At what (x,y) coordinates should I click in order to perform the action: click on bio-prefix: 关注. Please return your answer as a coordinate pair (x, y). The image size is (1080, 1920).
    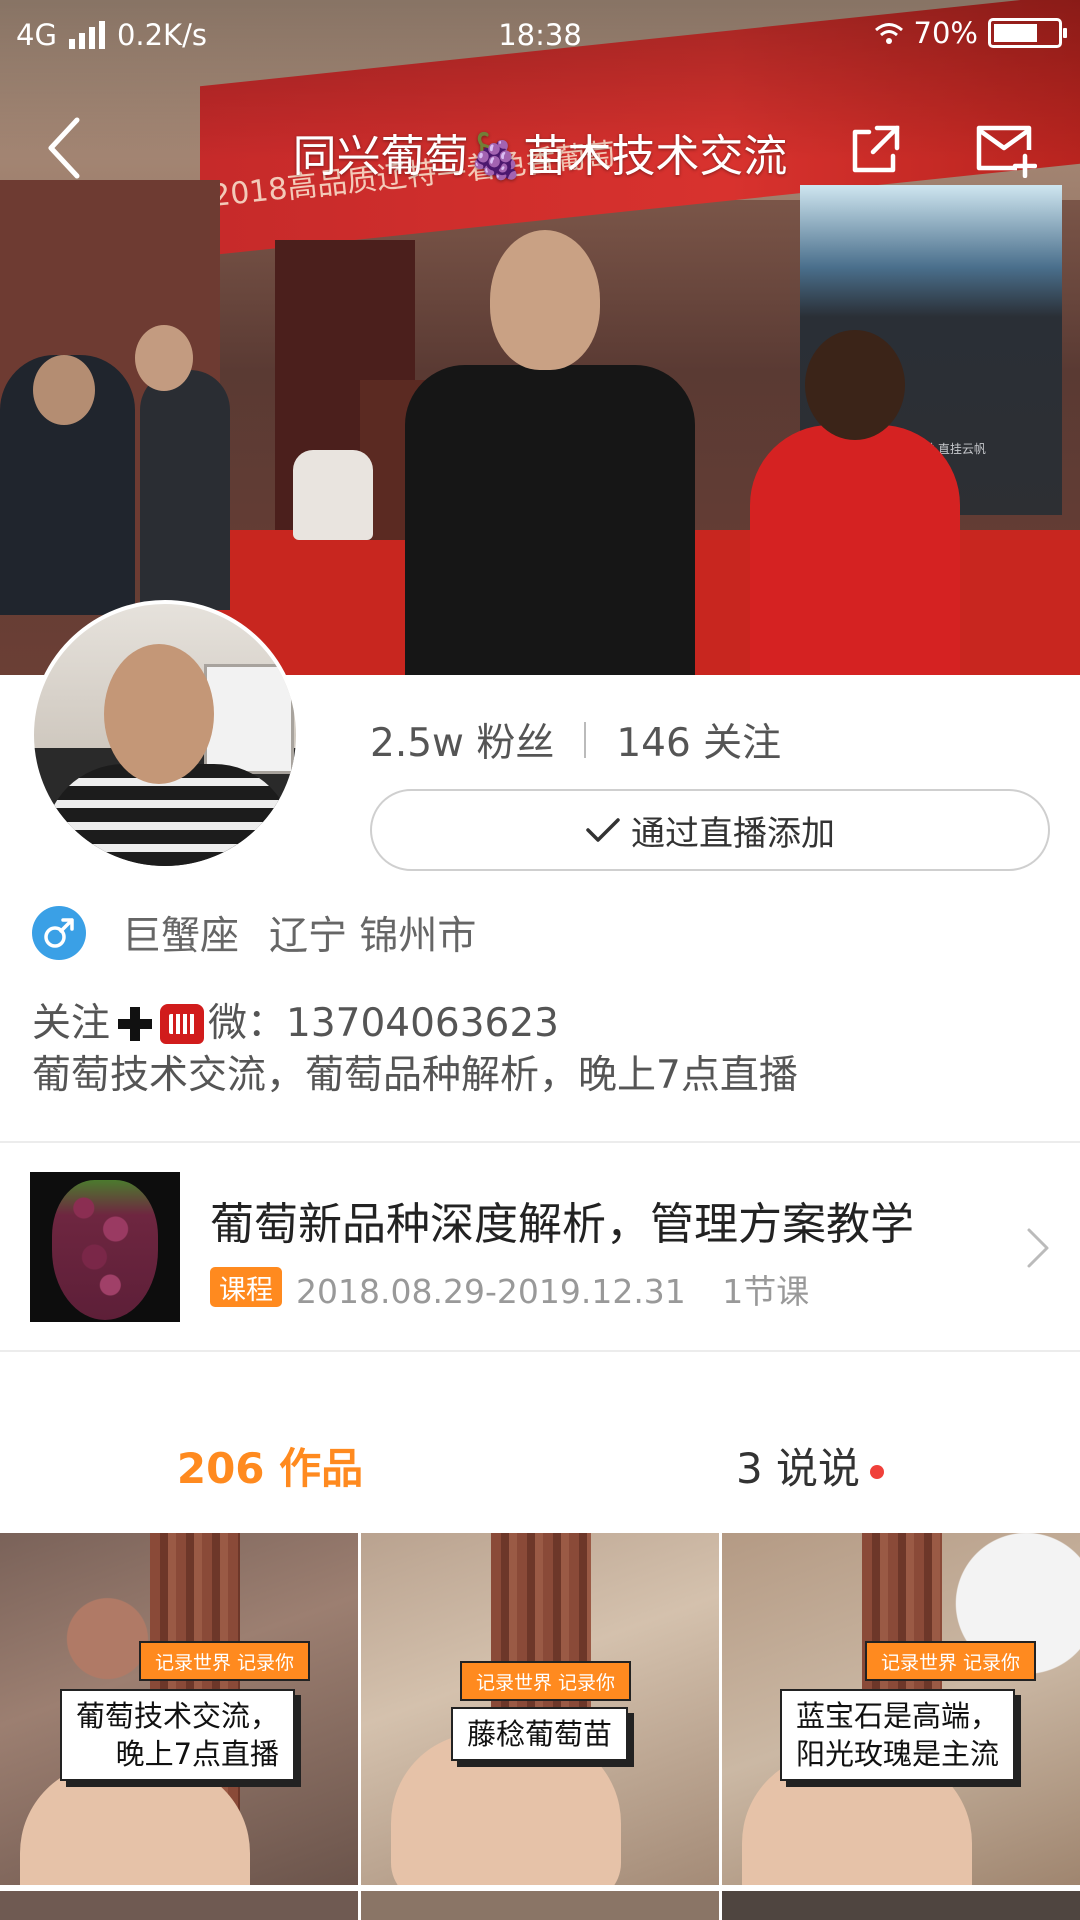
    Looking at the image, I should click on (71, 1023).